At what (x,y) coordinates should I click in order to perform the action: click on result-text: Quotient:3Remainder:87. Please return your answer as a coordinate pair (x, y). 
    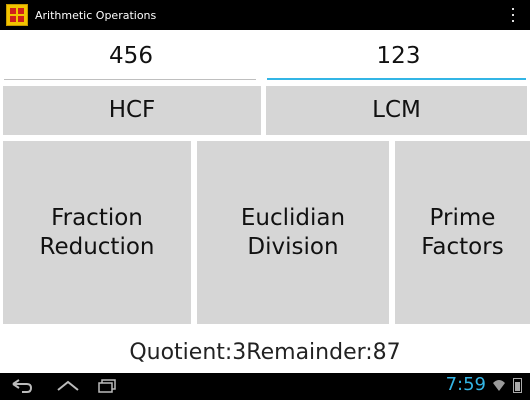
    Looking at the image, I should click on (265, 352).